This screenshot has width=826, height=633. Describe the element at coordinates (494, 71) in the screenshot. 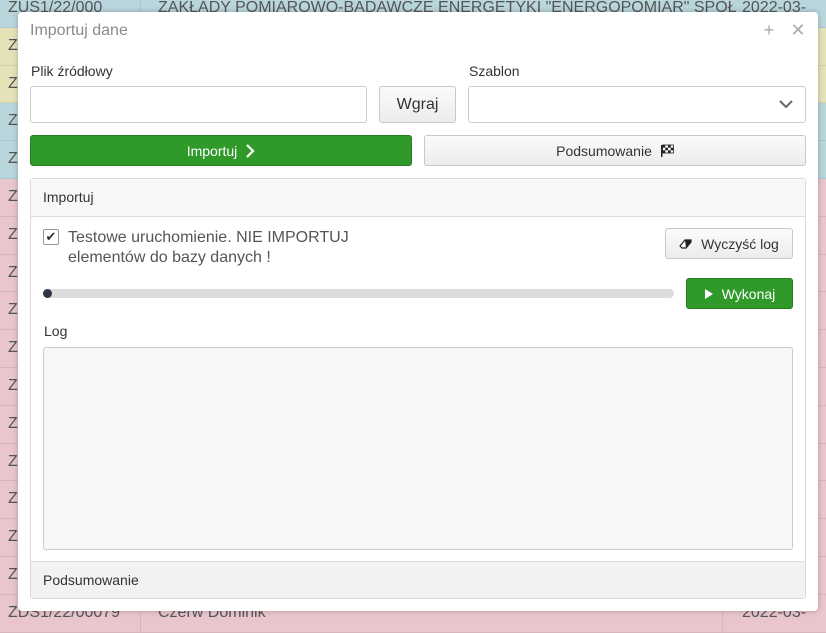

I see `template-label: Szablon` at that location.